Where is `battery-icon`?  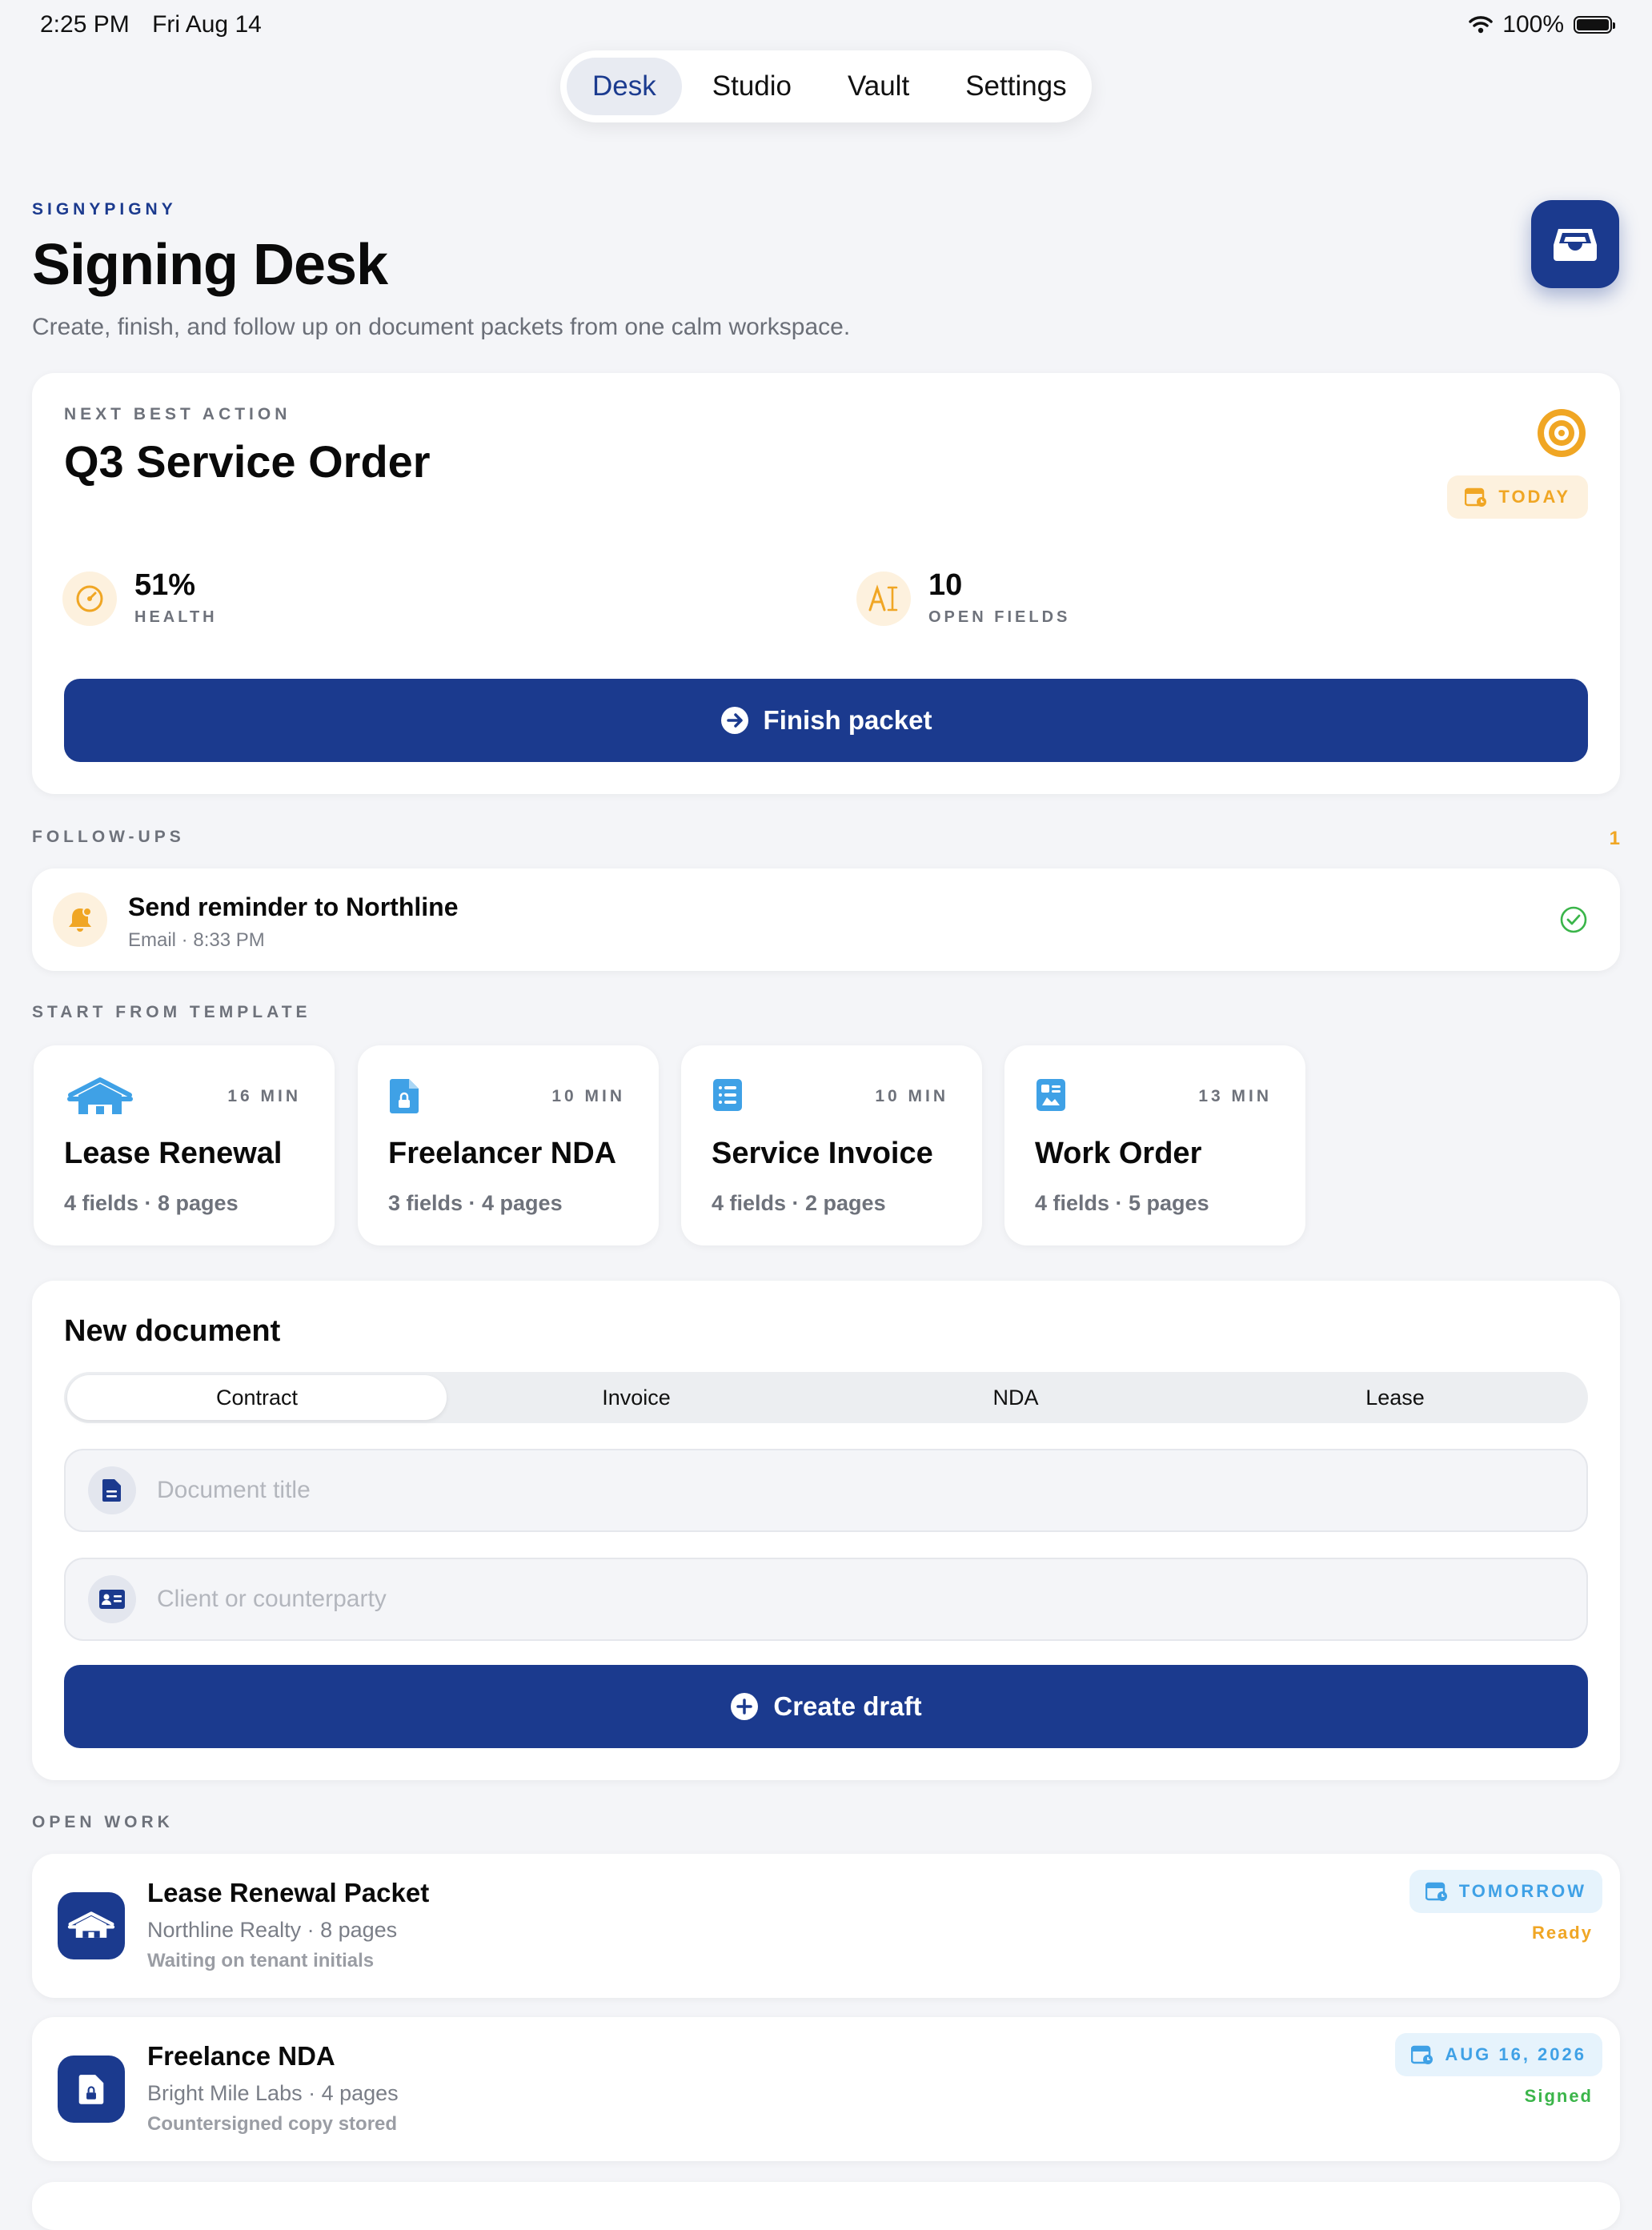
battery-icon is located at coordinates (1594, 25).